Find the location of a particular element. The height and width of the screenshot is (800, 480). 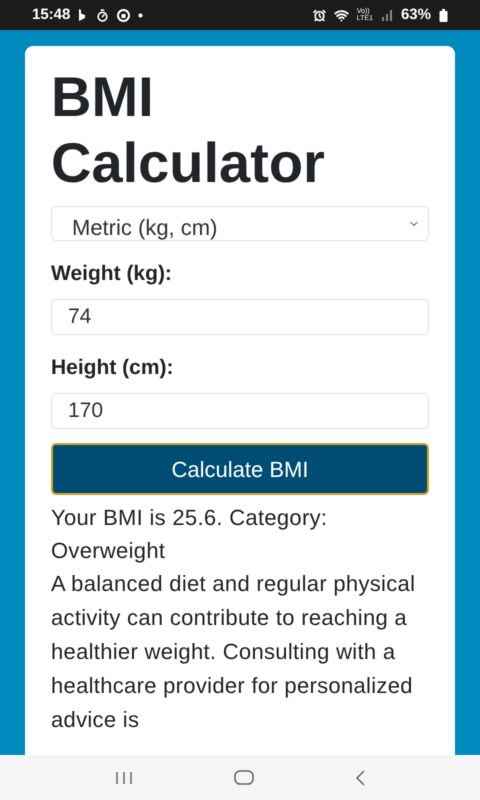

alarm-icon is located at coordinates (319, 15).